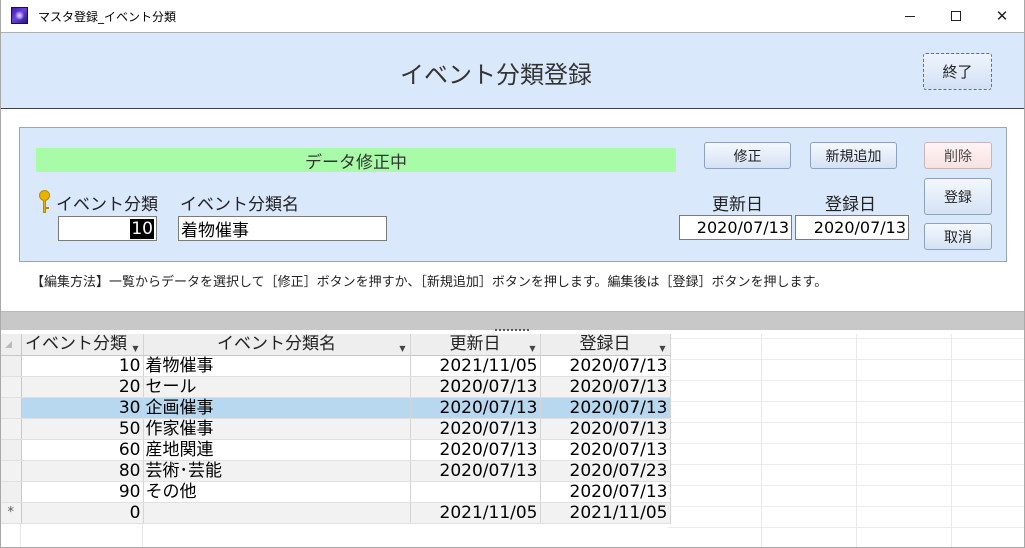 Image resolution: width=1025 pixels, height=548 pixels. I want to click on maximize-icon, so click(956, 16).